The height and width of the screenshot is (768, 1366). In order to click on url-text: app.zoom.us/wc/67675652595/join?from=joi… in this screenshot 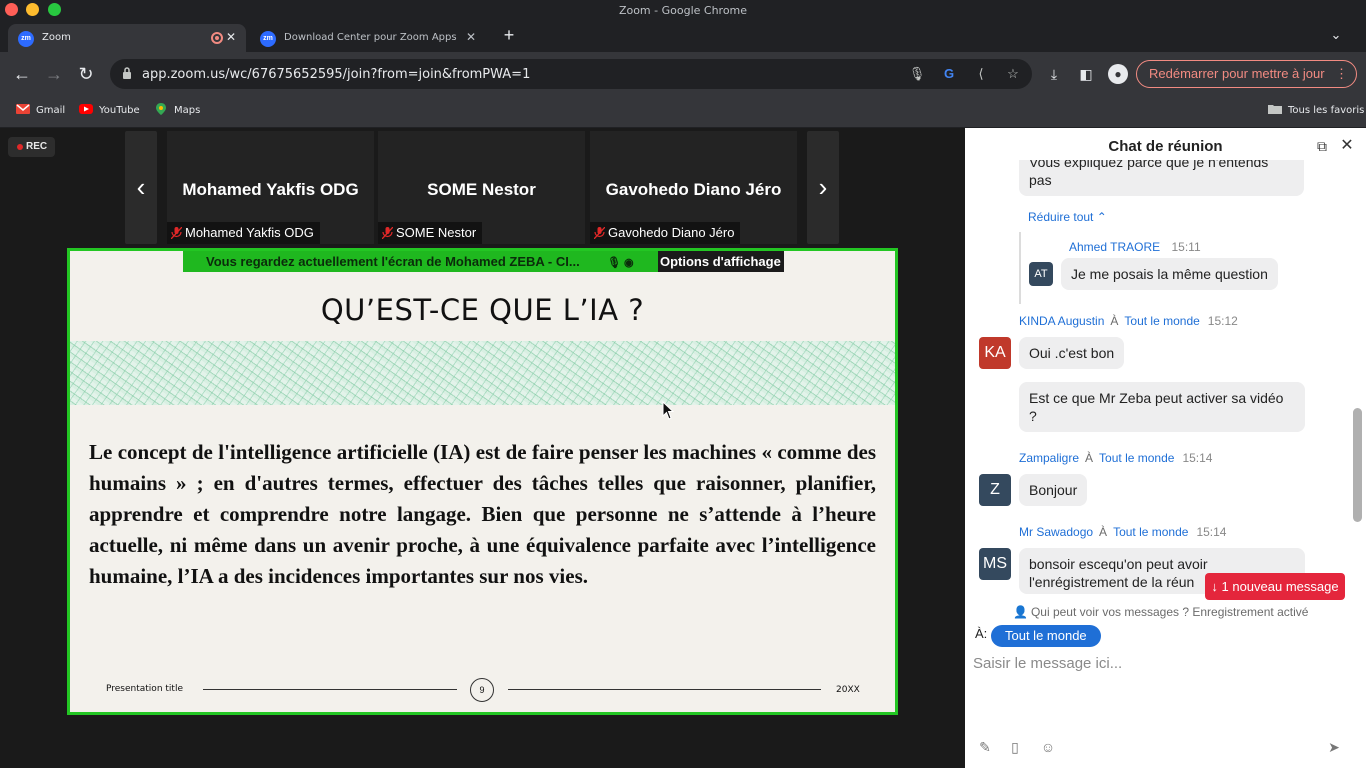, I will do `click(336, 74)`.